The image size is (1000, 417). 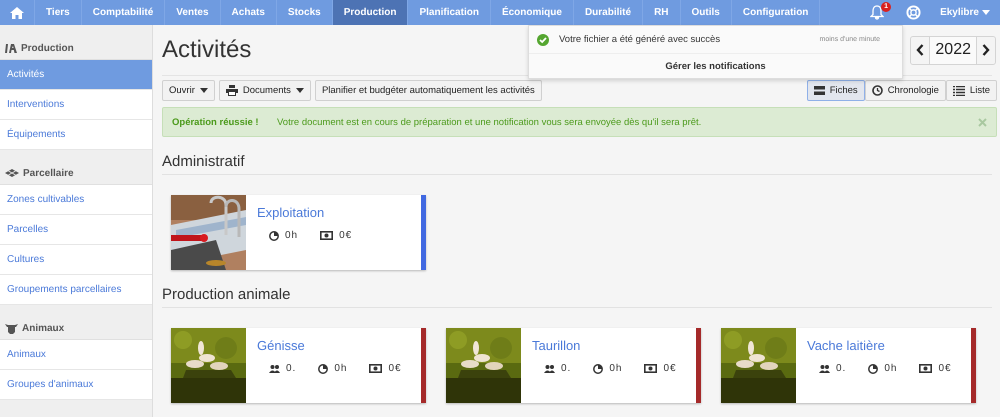 I want to click on activity-card: Exploitation 0h 0€, so click(x=298, y=232).